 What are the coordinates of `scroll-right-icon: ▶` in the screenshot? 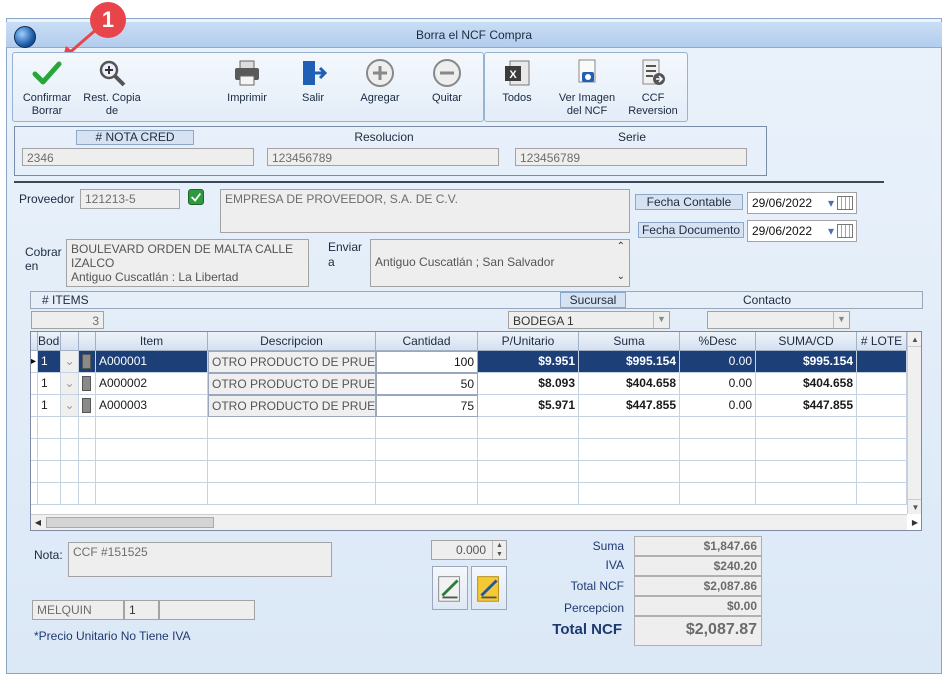 It's located at (914, 522).